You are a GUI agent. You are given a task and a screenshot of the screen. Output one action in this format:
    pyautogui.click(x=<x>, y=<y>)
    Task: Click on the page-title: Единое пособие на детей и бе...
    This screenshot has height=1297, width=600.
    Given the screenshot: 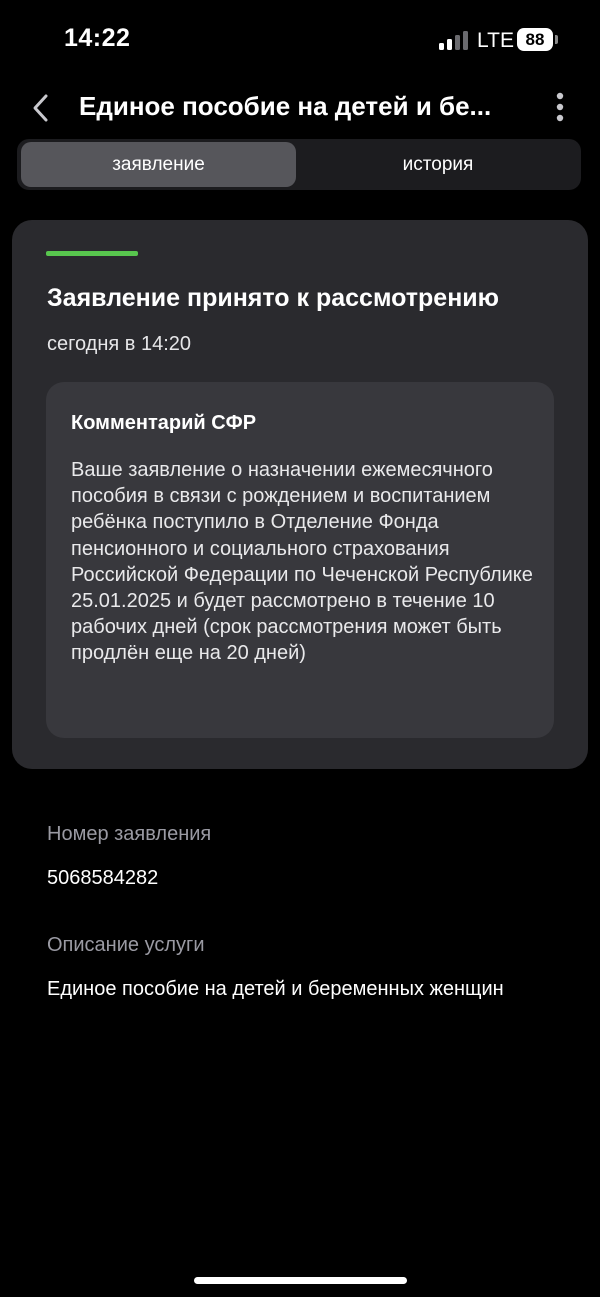 What is the action you would take?
    pyautogui.click(x=285, y=106)
    